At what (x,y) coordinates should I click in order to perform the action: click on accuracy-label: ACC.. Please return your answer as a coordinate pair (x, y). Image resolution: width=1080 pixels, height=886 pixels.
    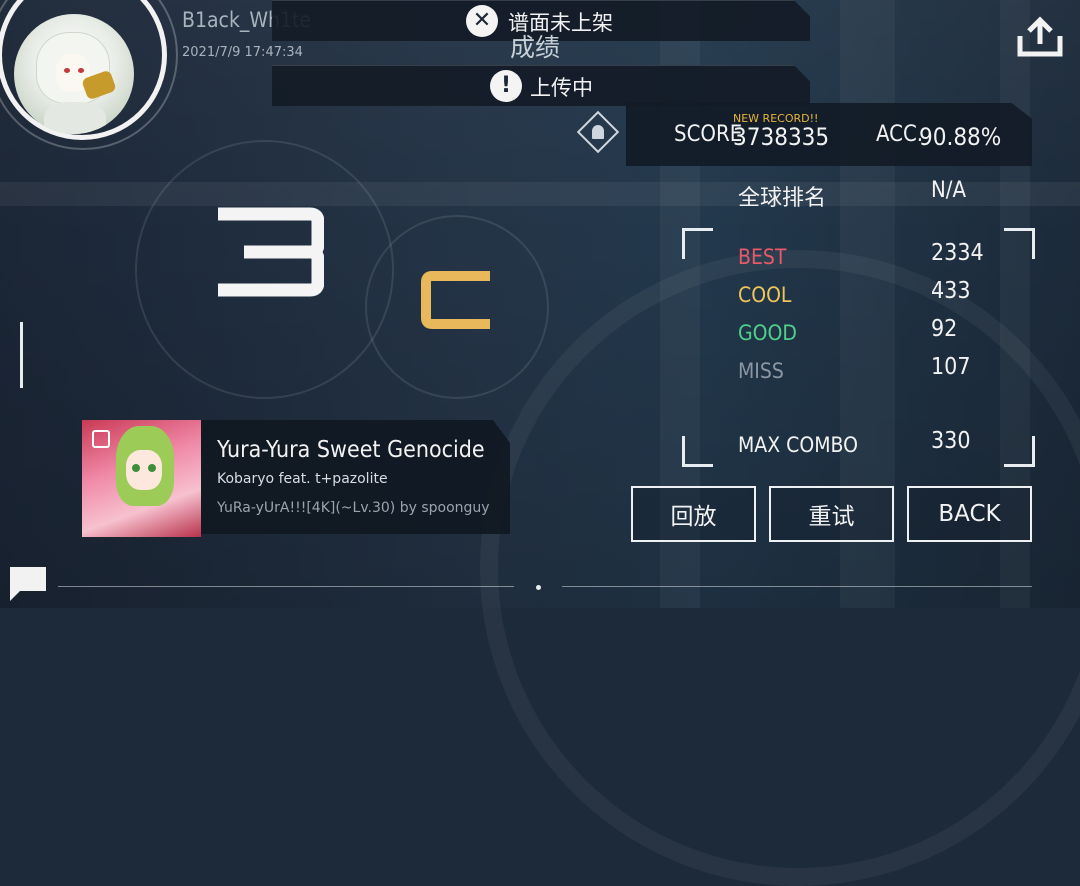
    Looking at the image, I should click on (900, 134).